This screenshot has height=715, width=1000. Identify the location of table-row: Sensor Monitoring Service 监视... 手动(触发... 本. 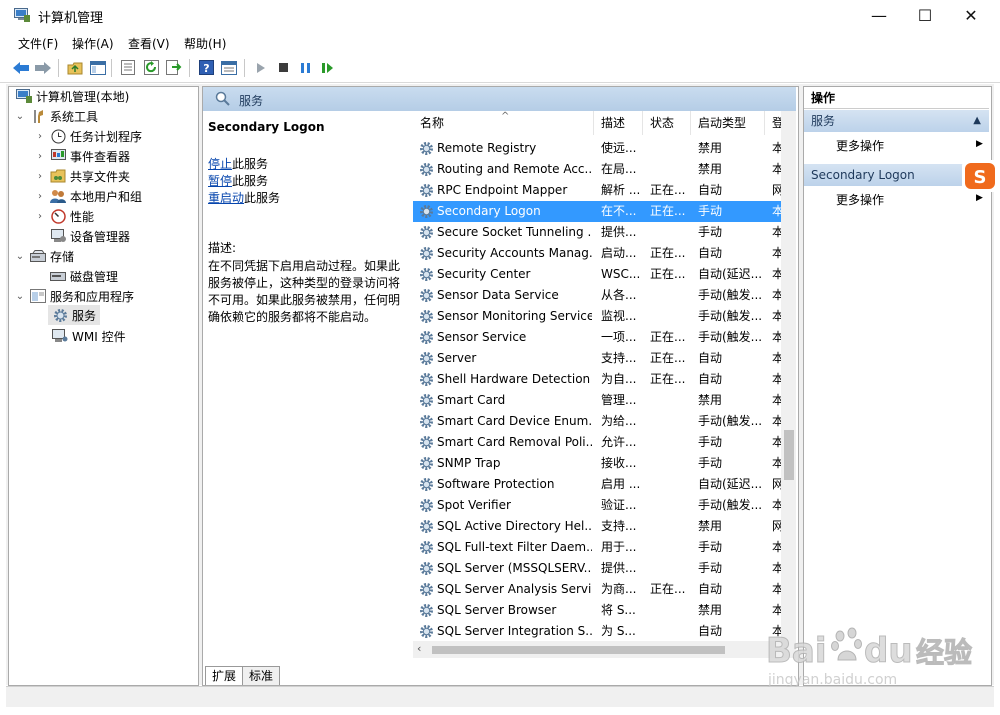
(597, 316).